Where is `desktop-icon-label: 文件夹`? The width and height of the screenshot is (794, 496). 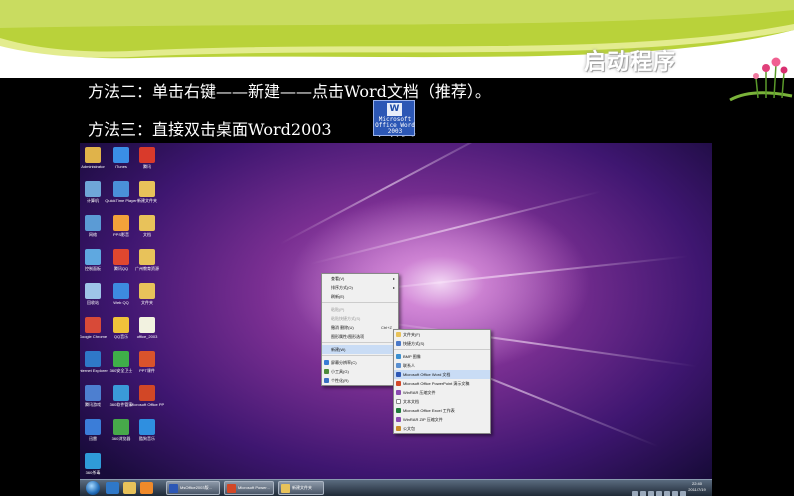 desktop-icon-label: 文件夹 is located at coordinates (147, 302).